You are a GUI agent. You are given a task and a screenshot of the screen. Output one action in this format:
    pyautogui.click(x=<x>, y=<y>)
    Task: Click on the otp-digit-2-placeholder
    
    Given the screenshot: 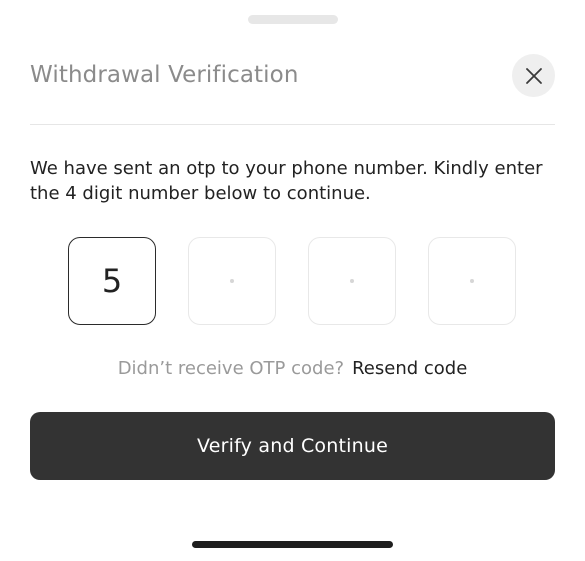 What is the action you would take?
    pyautogui.click(x=232, y=281)
    